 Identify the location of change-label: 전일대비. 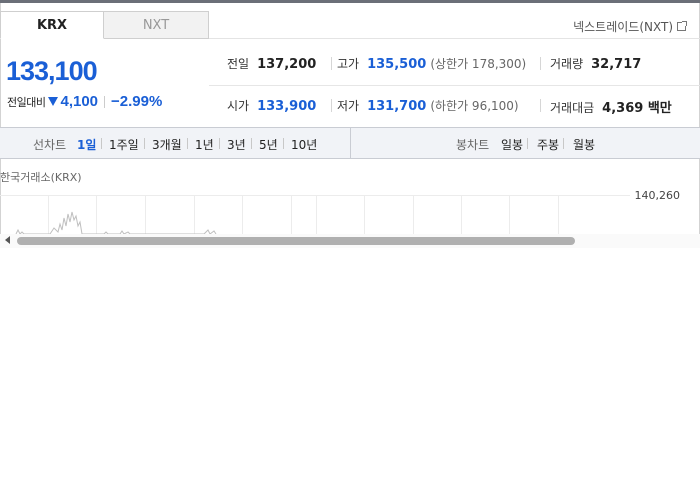
(26, 102).